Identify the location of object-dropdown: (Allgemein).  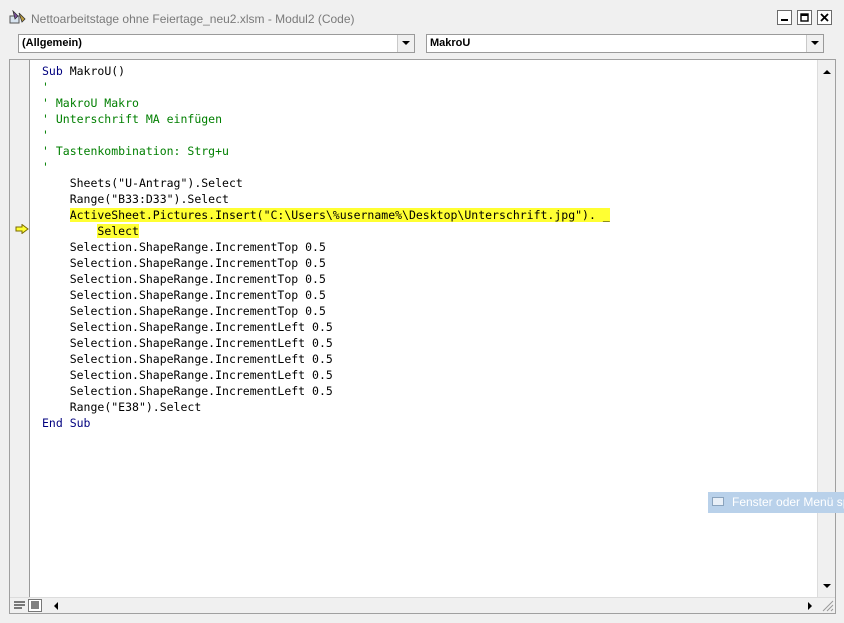
(216, 43).